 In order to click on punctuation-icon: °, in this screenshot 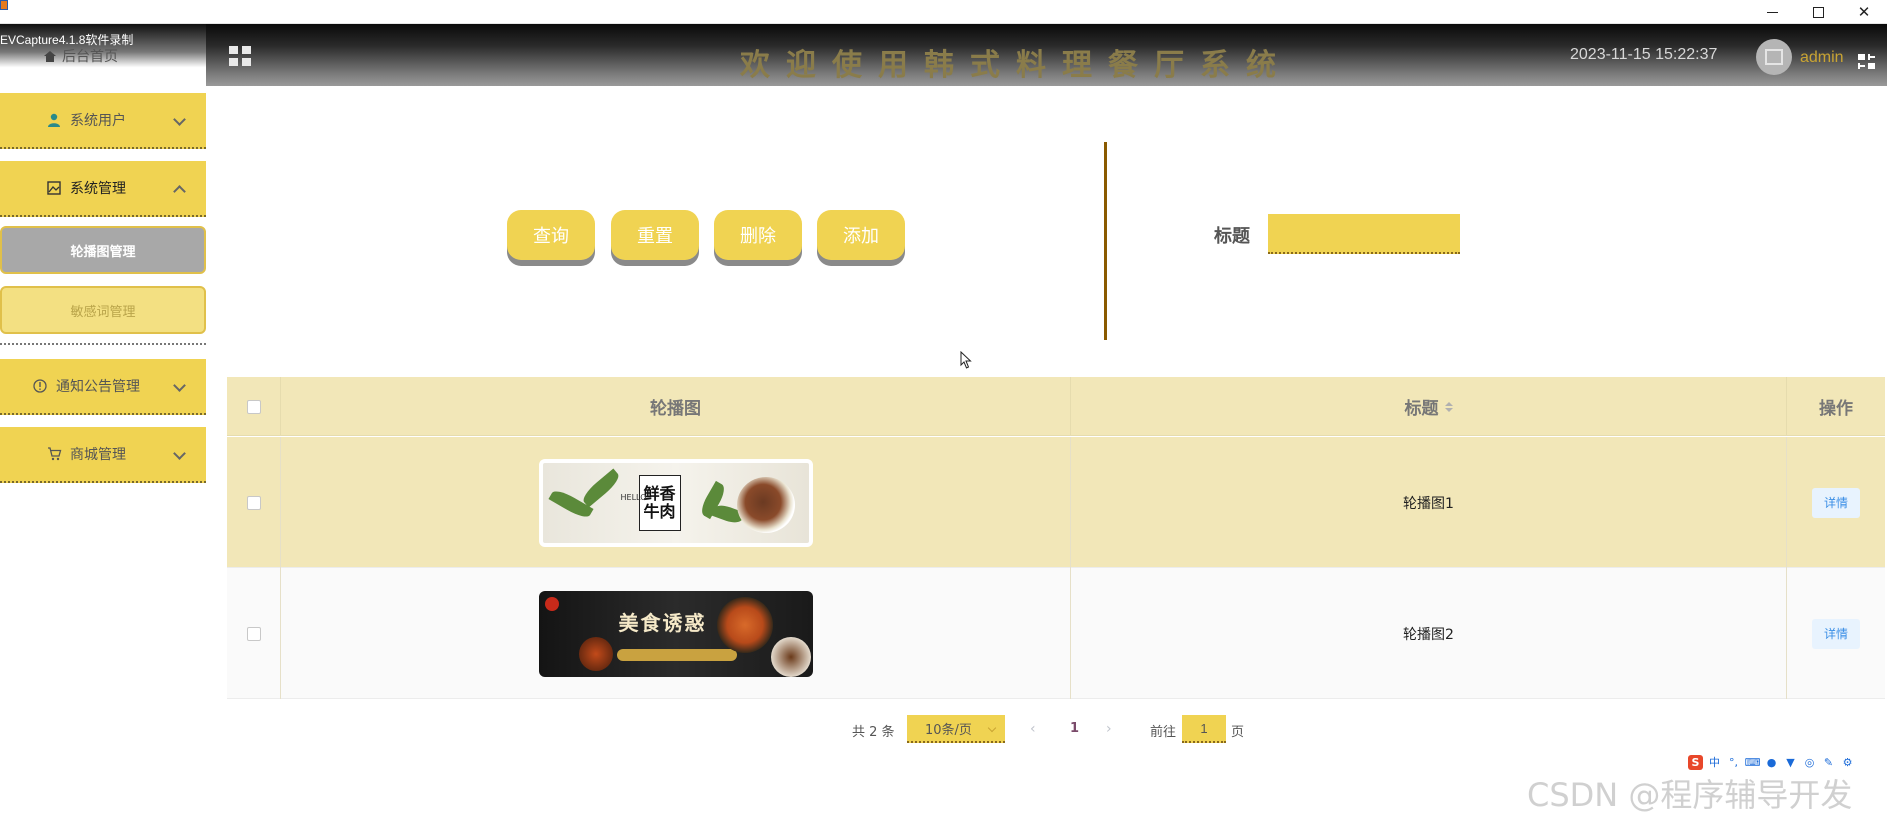, I will do `click(1733, 762)`.